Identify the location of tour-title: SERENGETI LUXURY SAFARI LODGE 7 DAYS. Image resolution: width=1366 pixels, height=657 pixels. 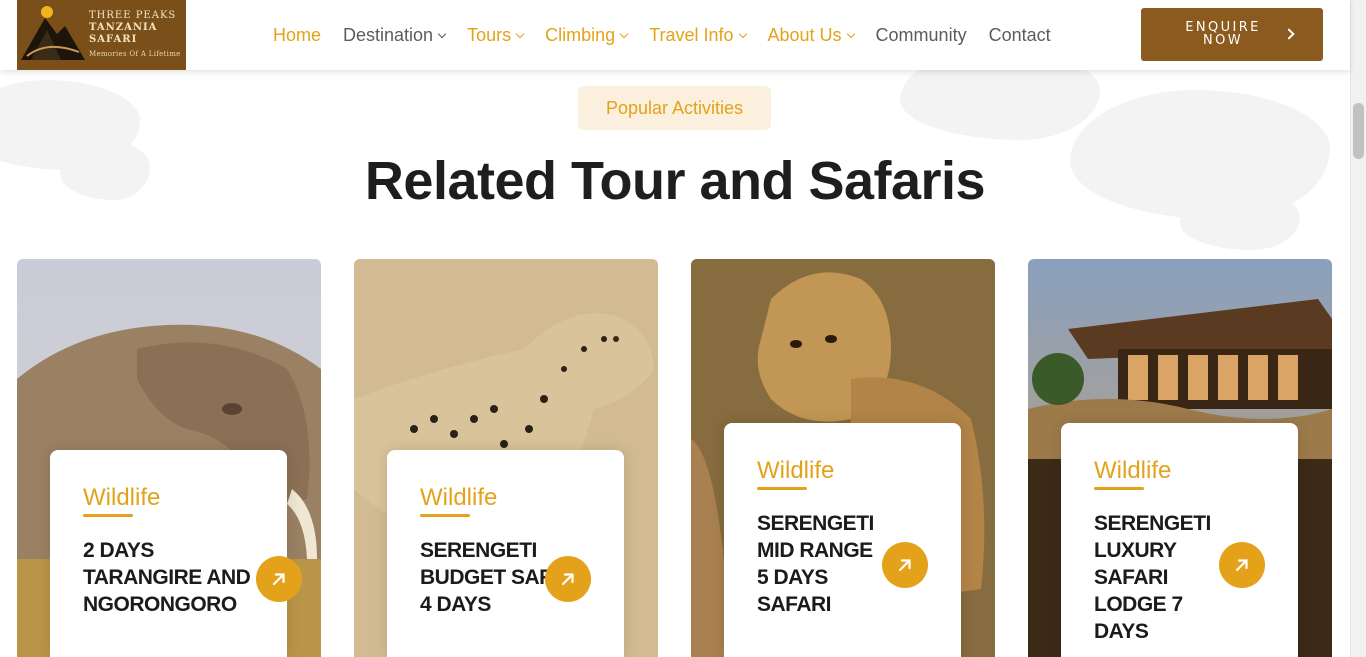
(1152, 577).